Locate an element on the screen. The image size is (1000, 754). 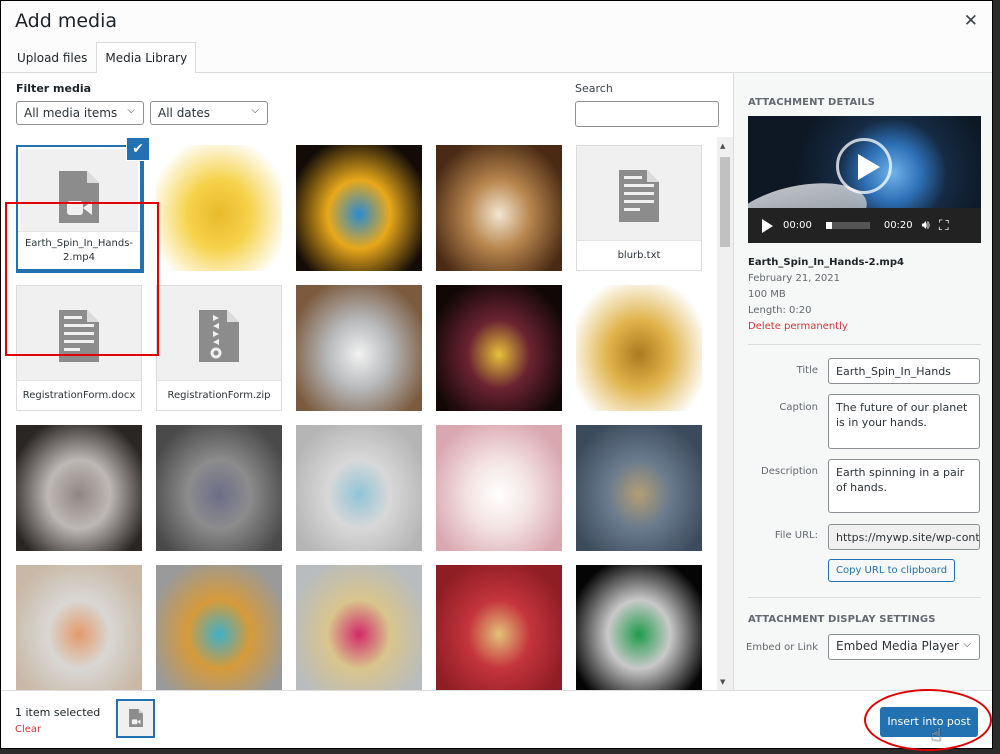
embed-or-link-select: Embed Media Player ⌵ is located at coordinates (904, 647).